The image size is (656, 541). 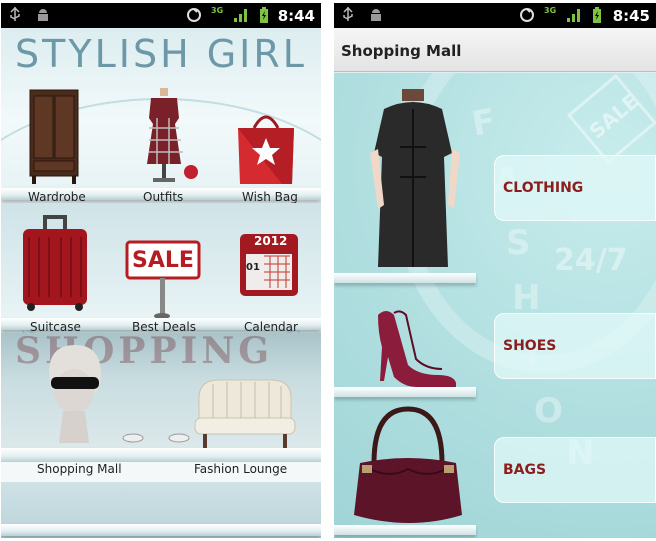 I want to click on handbag-icon, so click(x=408, y=464).